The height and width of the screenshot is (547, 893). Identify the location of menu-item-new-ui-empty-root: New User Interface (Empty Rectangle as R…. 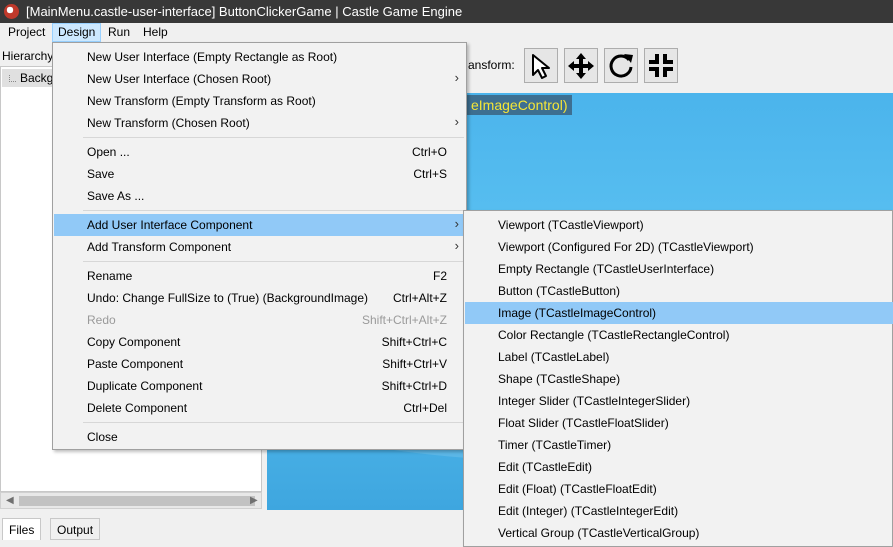
(259, 57).